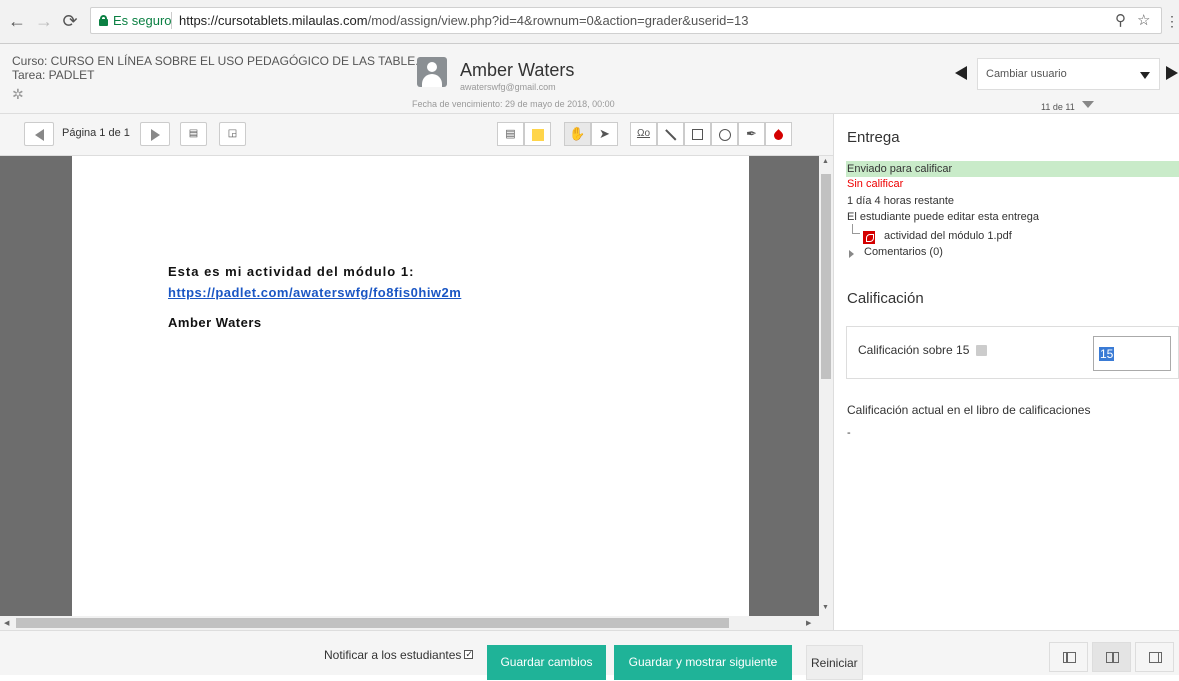 This screenshot has width=1179, height=681. Describe the element at coordinates (517, 70) in the screenshot. I see `user-name: Amber Waters` at that location.